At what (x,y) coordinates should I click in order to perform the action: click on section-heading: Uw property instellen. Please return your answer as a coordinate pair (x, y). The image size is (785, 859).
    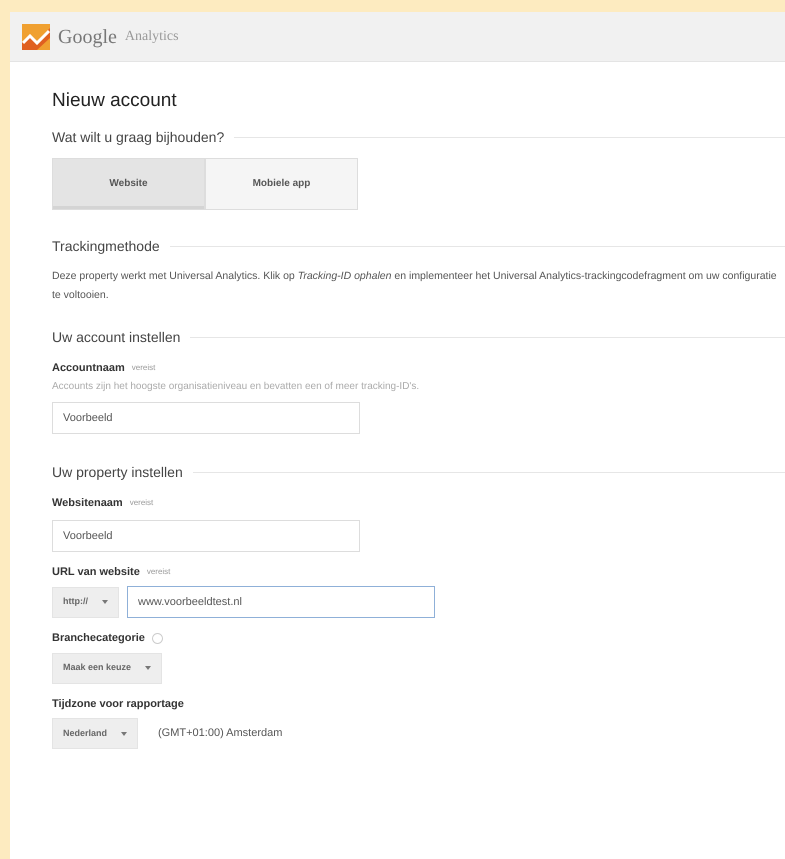
    Looking at the image, I should click on (117, 472).